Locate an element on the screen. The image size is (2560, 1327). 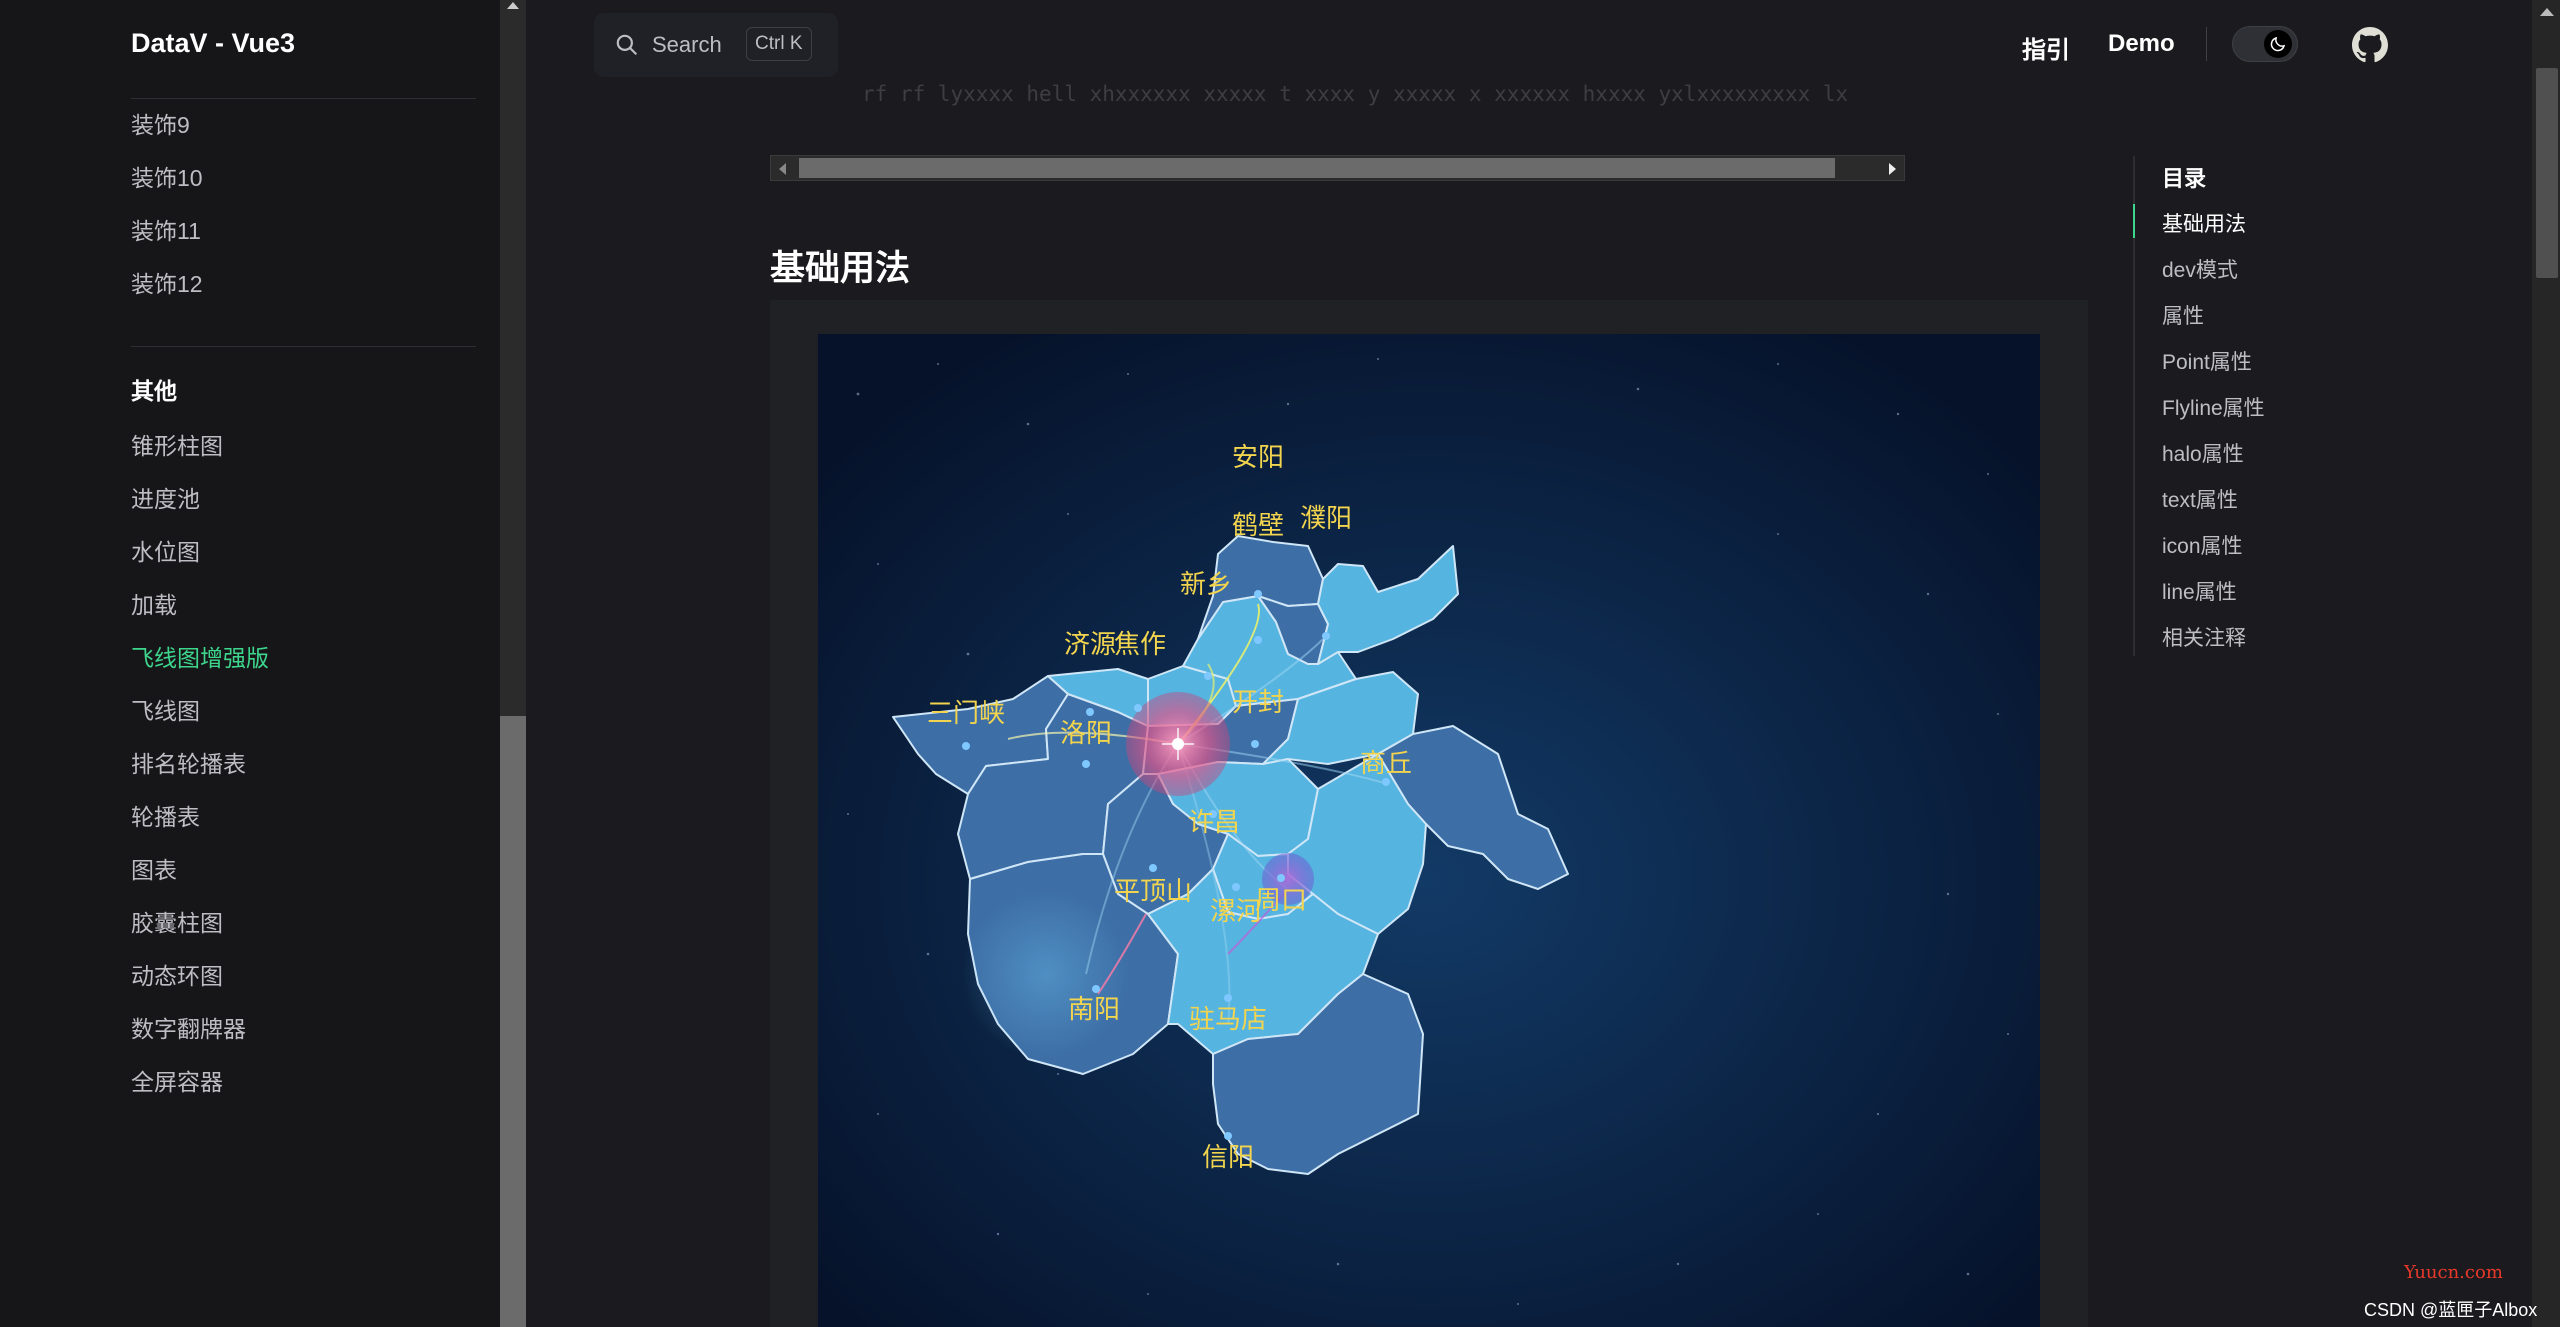
sidebar-item-decoration12: 装饰12 is located at coordinates (167, 282).